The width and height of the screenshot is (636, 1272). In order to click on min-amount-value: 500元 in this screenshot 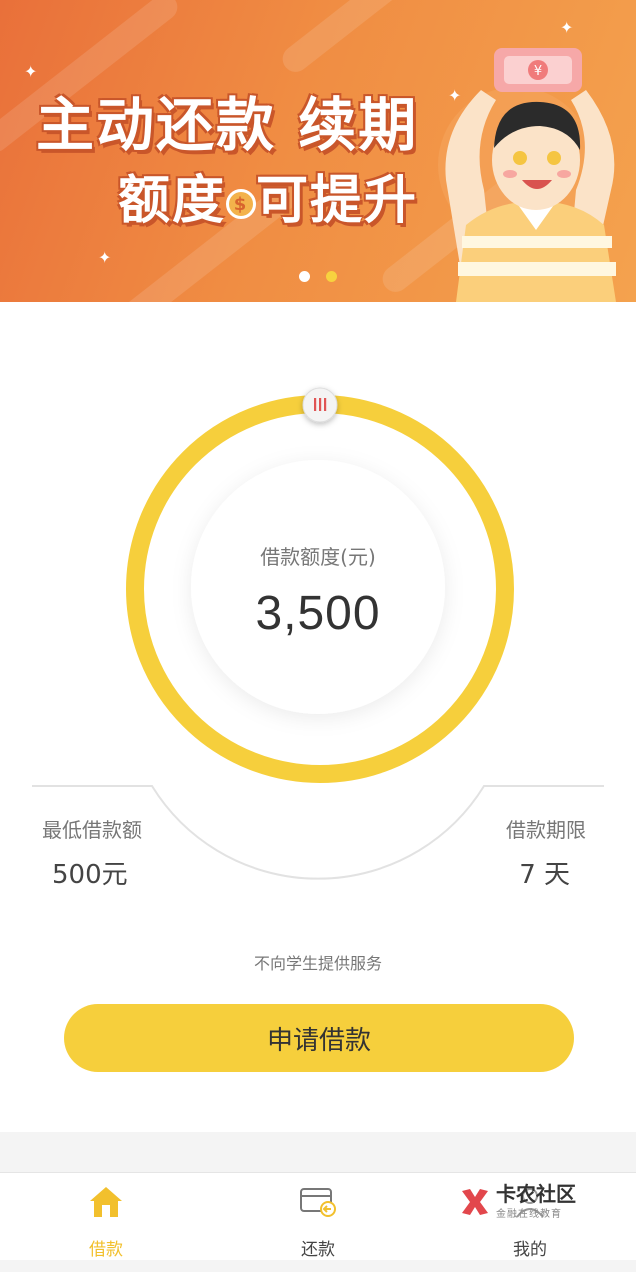, I will do `click(90, 875)`.